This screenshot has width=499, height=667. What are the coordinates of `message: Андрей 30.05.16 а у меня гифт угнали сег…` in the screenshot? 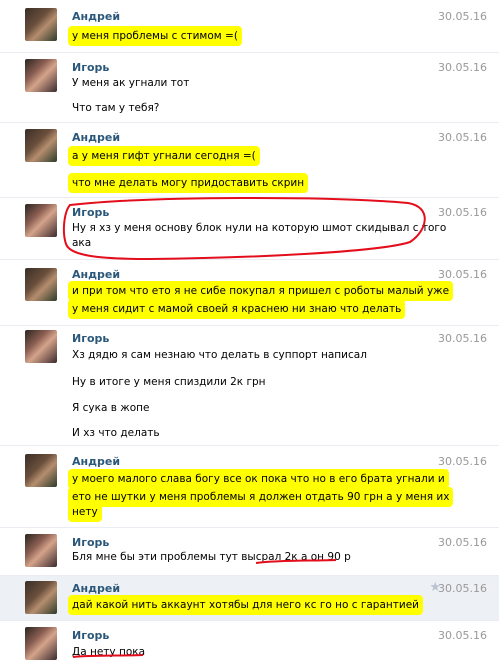 It's located at (249, 159).